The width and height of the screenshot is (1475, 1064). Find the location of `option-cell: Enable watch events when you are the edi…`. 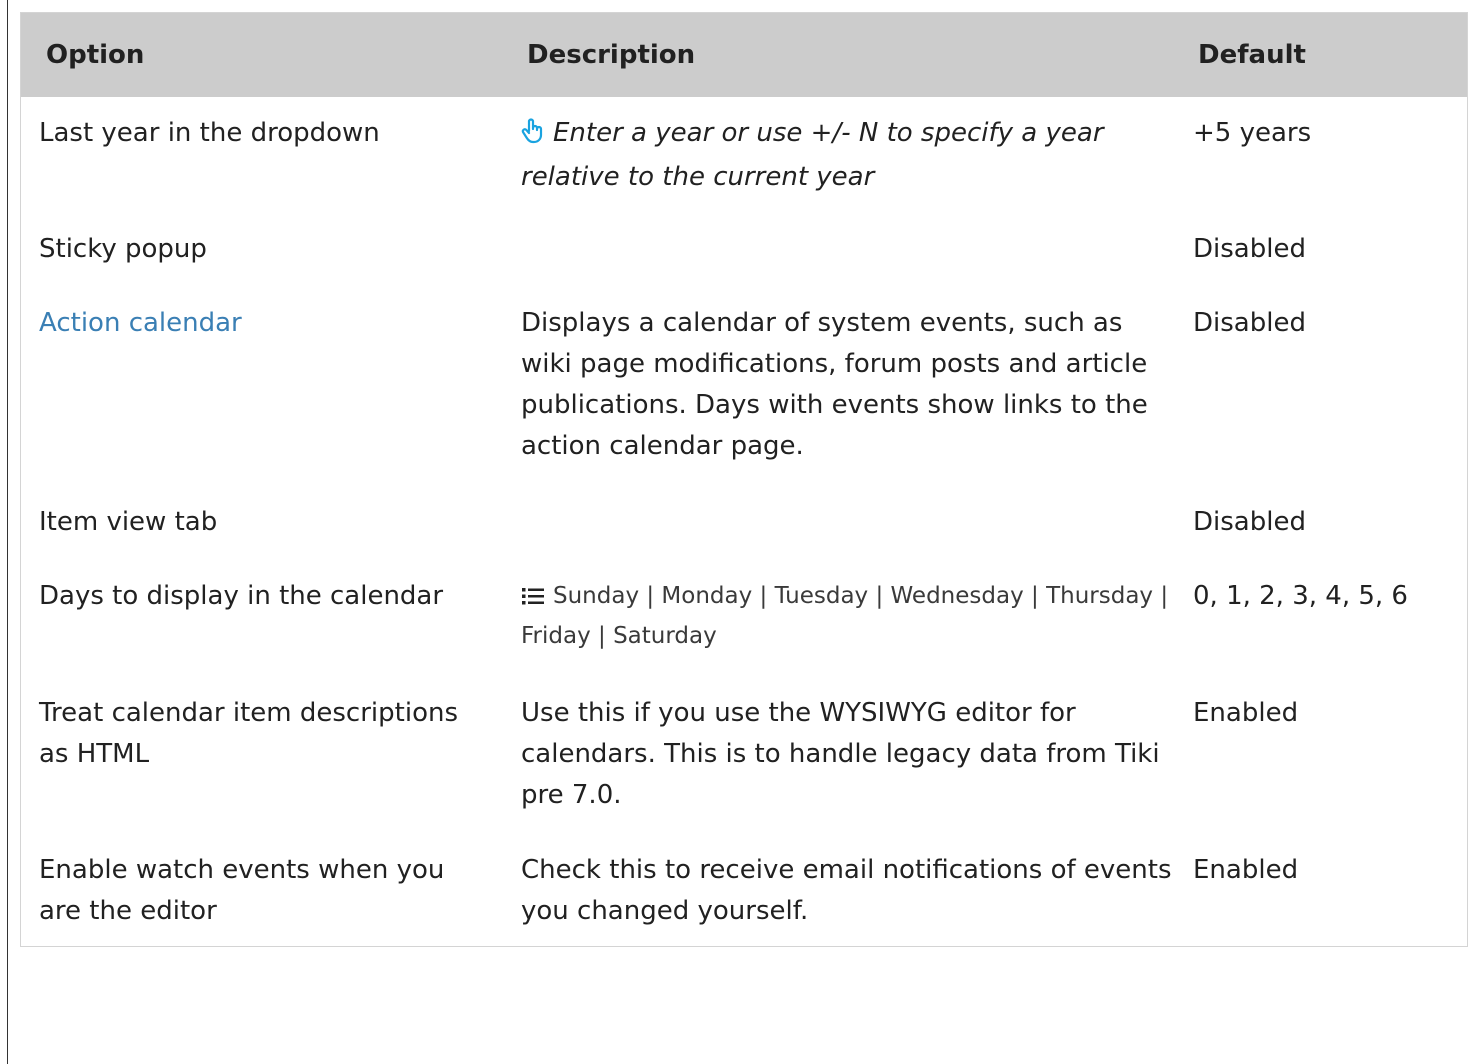

option-cell: Enable watch events when you are the edi… is located at coordinates (242, 890).